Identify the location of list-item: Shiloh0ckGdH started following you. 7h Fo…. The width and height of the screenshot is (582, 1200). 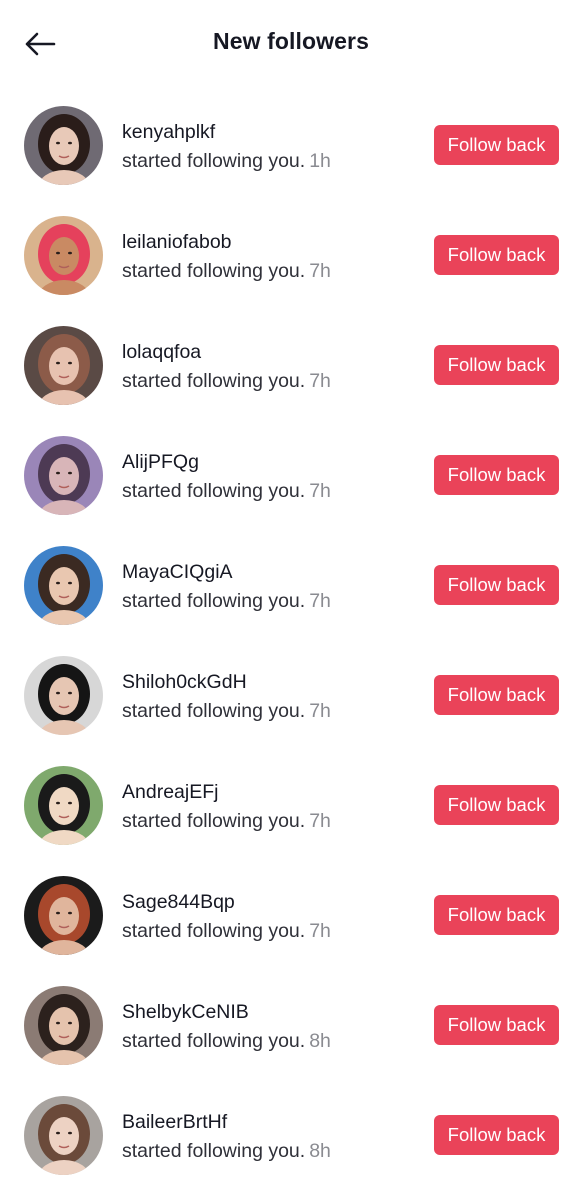
(291, 695).